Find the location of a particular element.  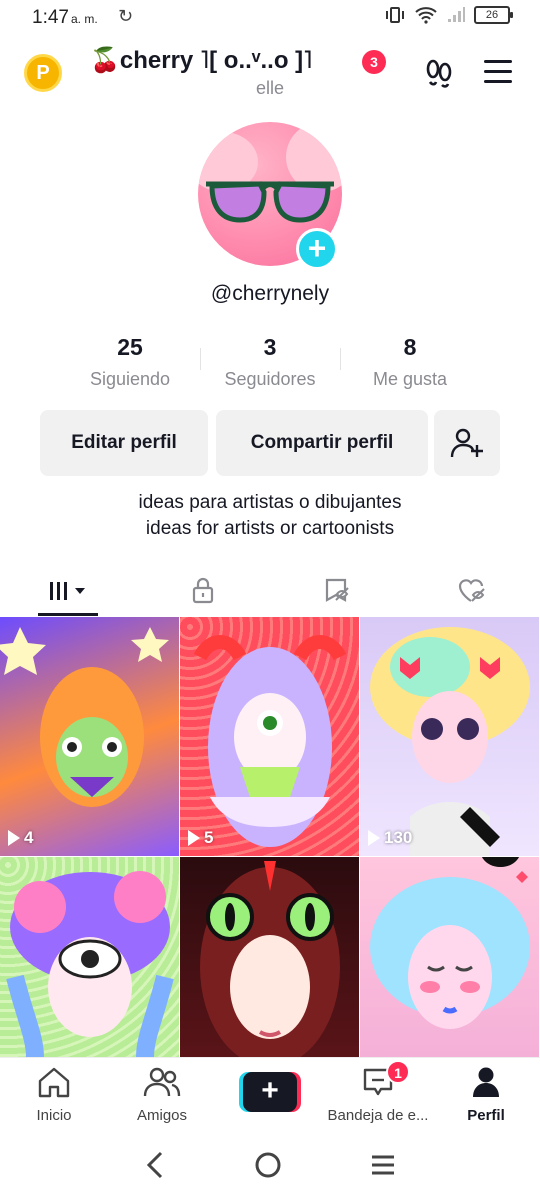

menu-icon is located at coordinates (498, 75).